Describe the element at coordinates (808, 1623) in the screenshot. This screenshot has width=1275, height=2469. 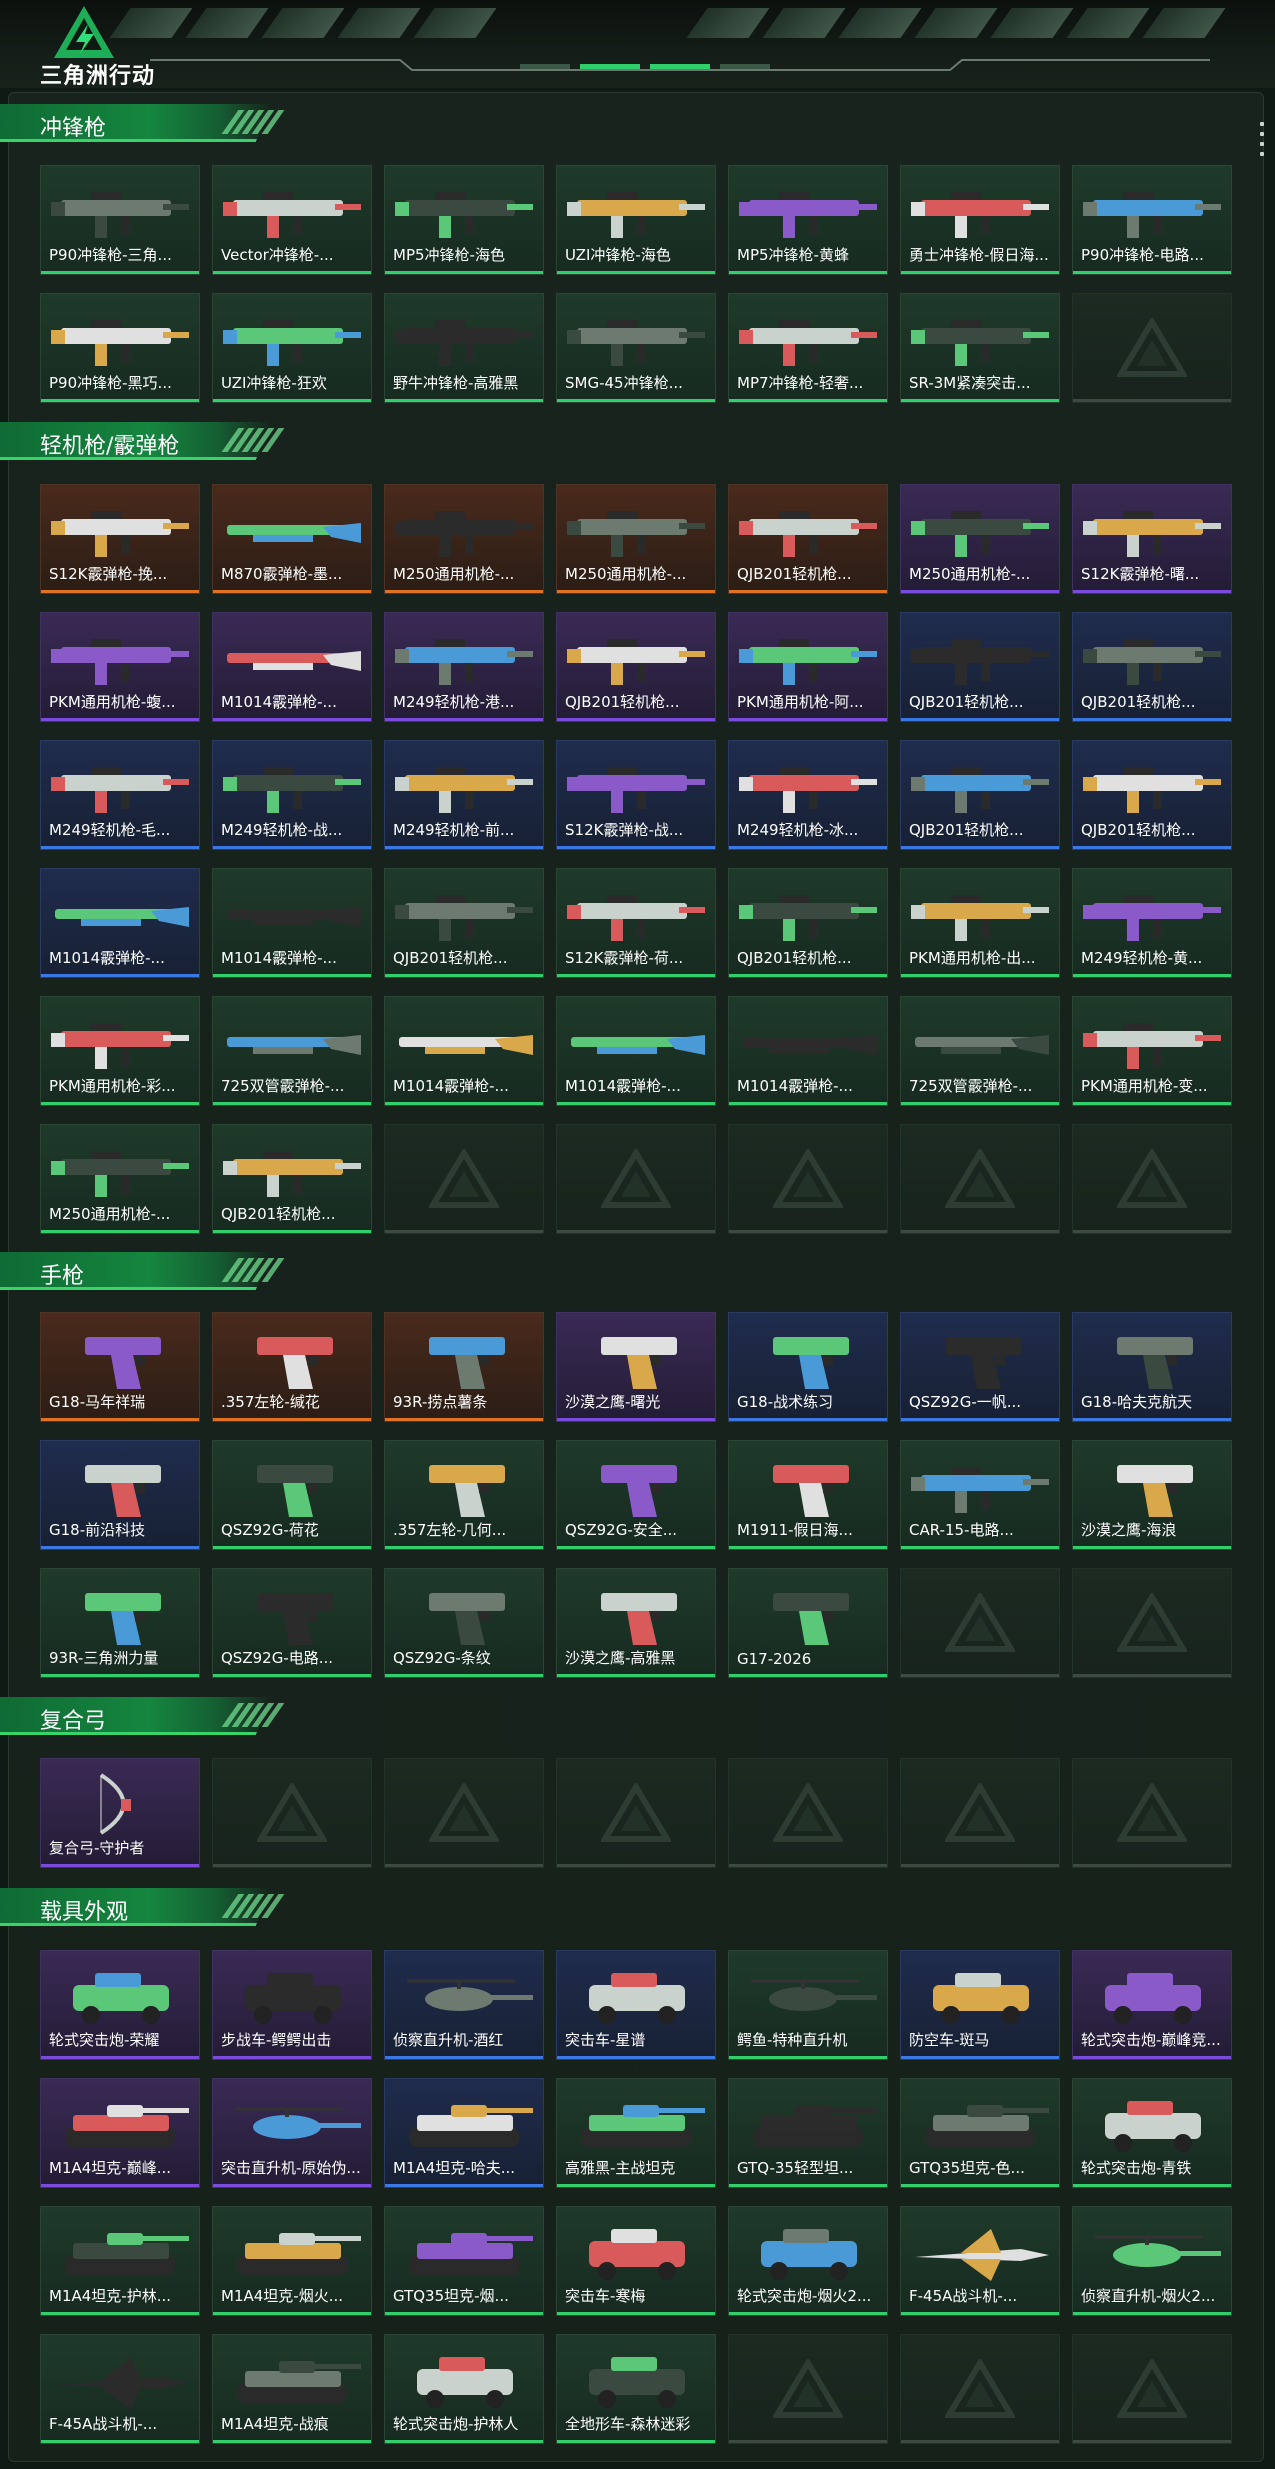
I see `skin-card: G17-2026` at that location.